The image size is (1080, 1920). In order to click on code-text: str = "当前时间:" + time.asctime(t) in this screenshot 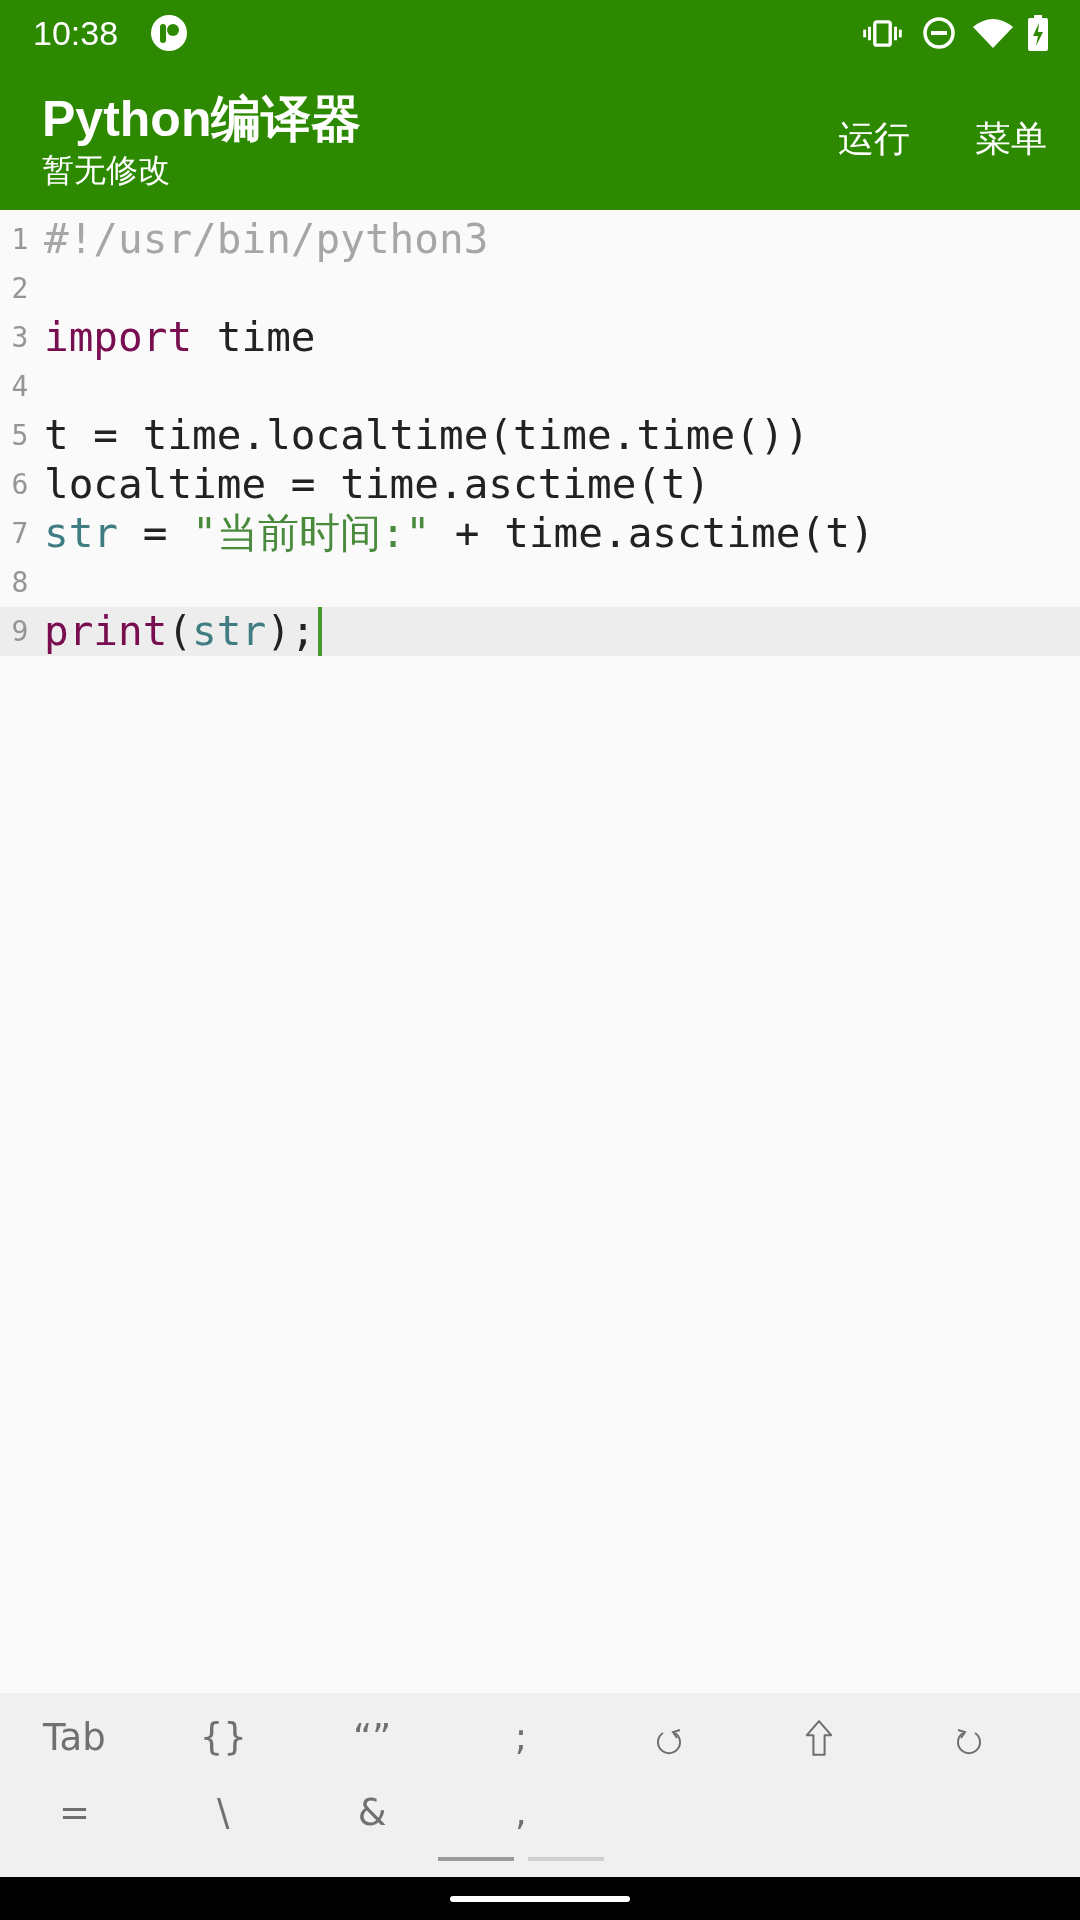, I will do `click(459, 533)`.